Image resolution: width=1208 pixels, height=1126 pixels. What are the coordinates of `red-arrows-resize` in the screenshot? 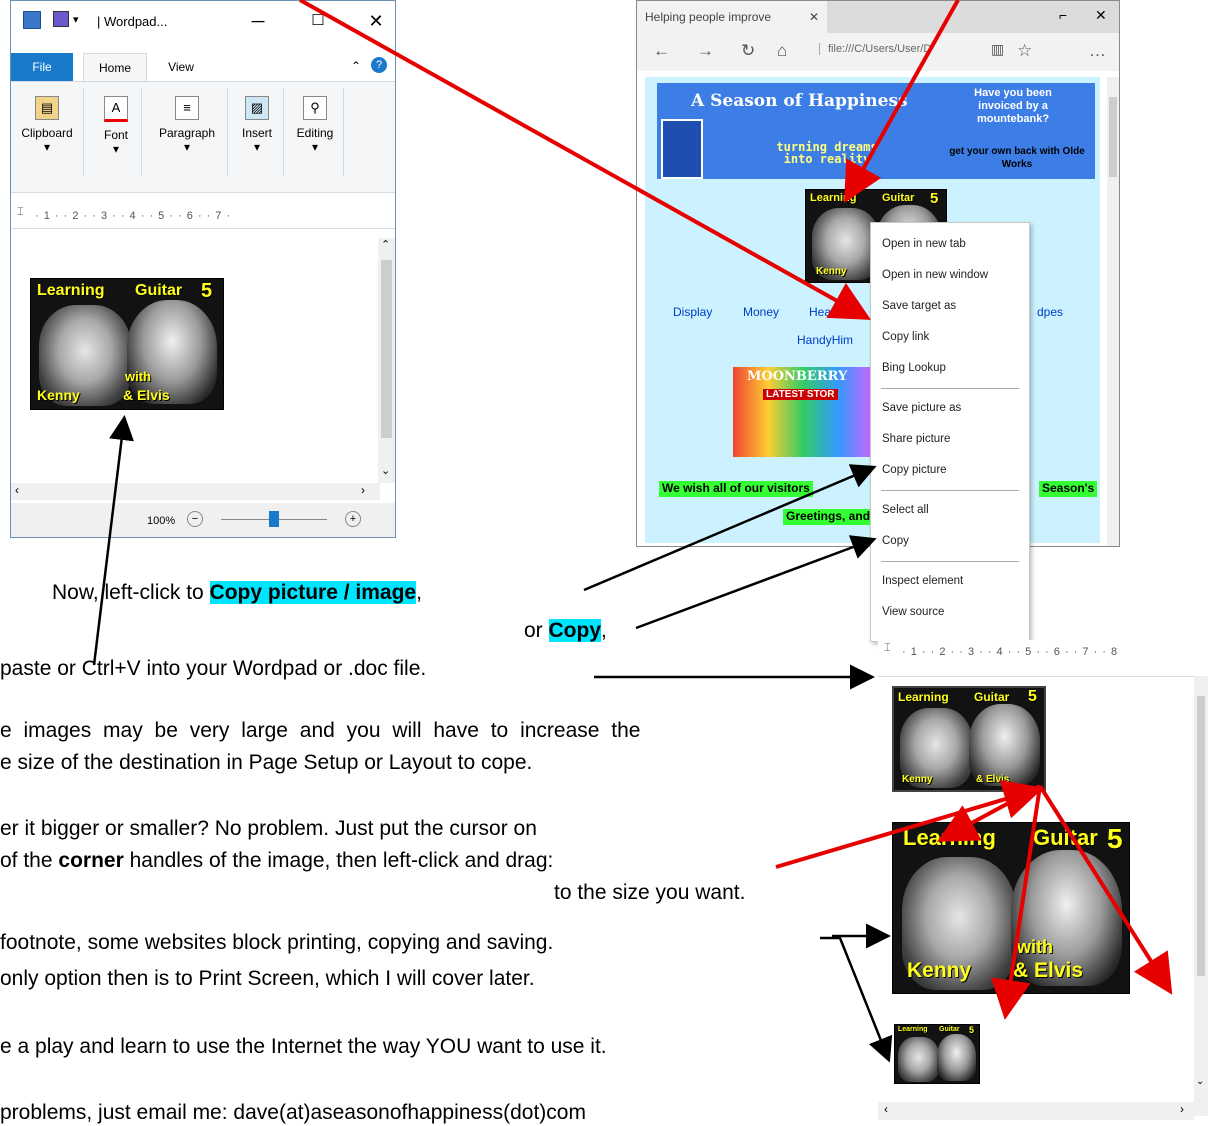 It's located at (974, 899).